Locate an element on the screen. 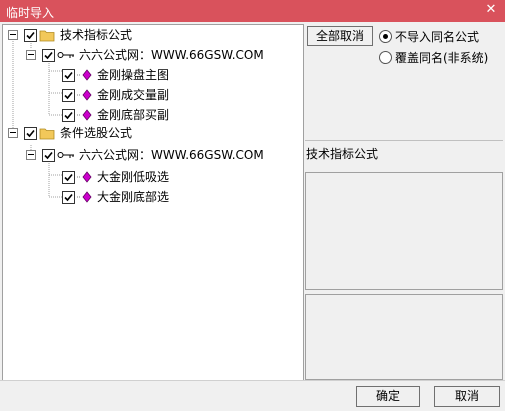  description-panel is located at coordinates (404, 337).